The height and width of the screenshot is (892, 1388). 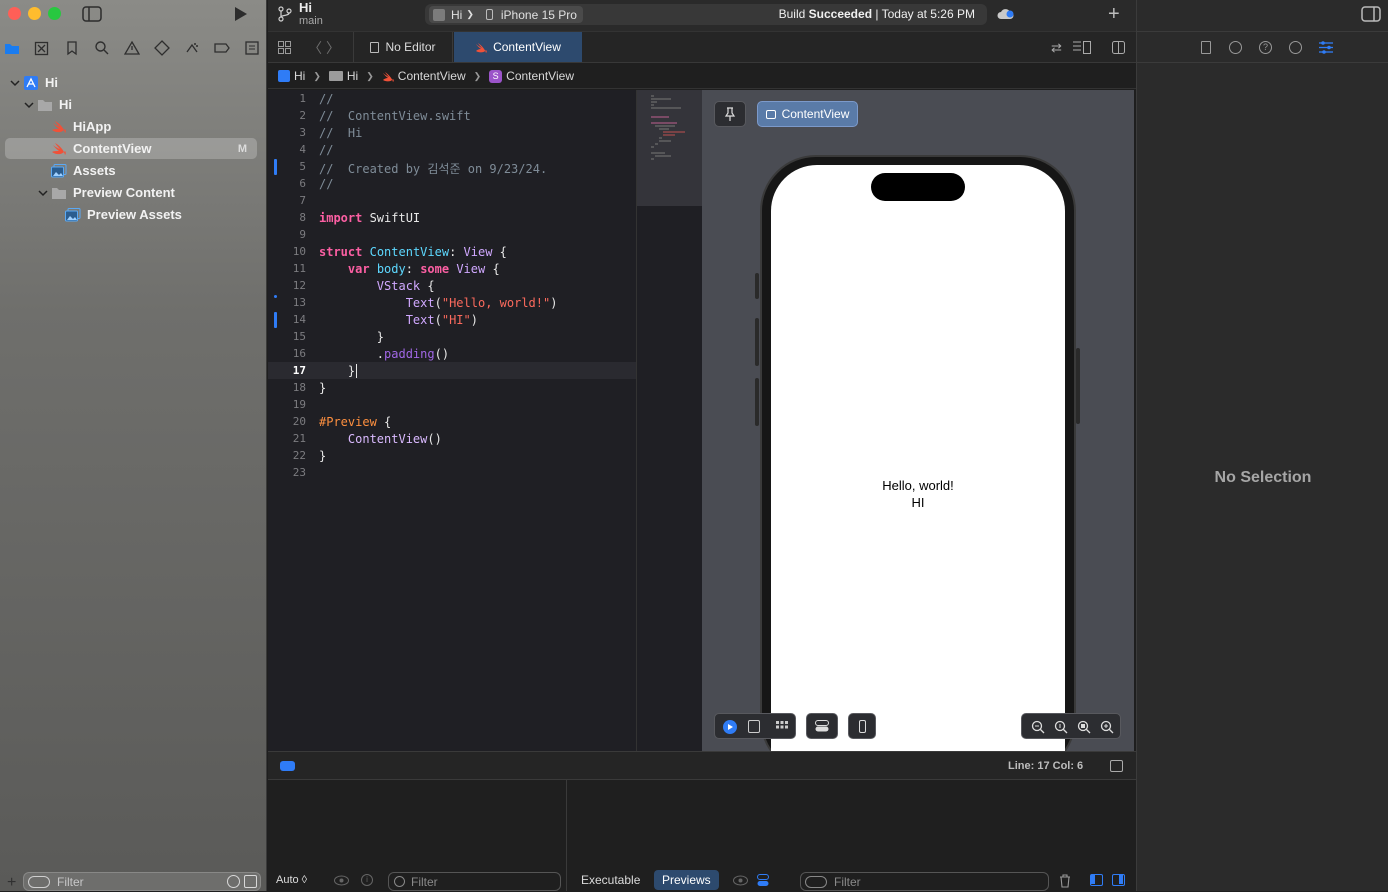 What do you see at coordinates (924, 881) in the screenshot?
I see `console-filter-field: Filter` at bounding box center [924, 881].